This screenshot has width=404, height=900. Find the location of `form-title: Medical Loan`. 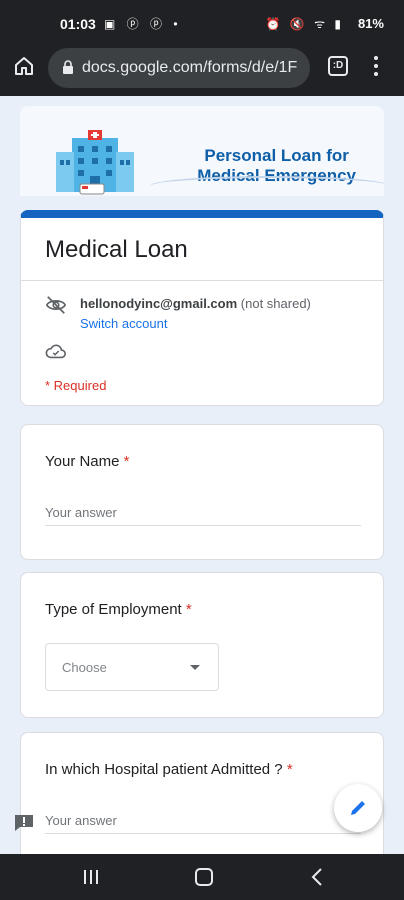

form-title: Medical Loan is located at coordinates (116, 249).